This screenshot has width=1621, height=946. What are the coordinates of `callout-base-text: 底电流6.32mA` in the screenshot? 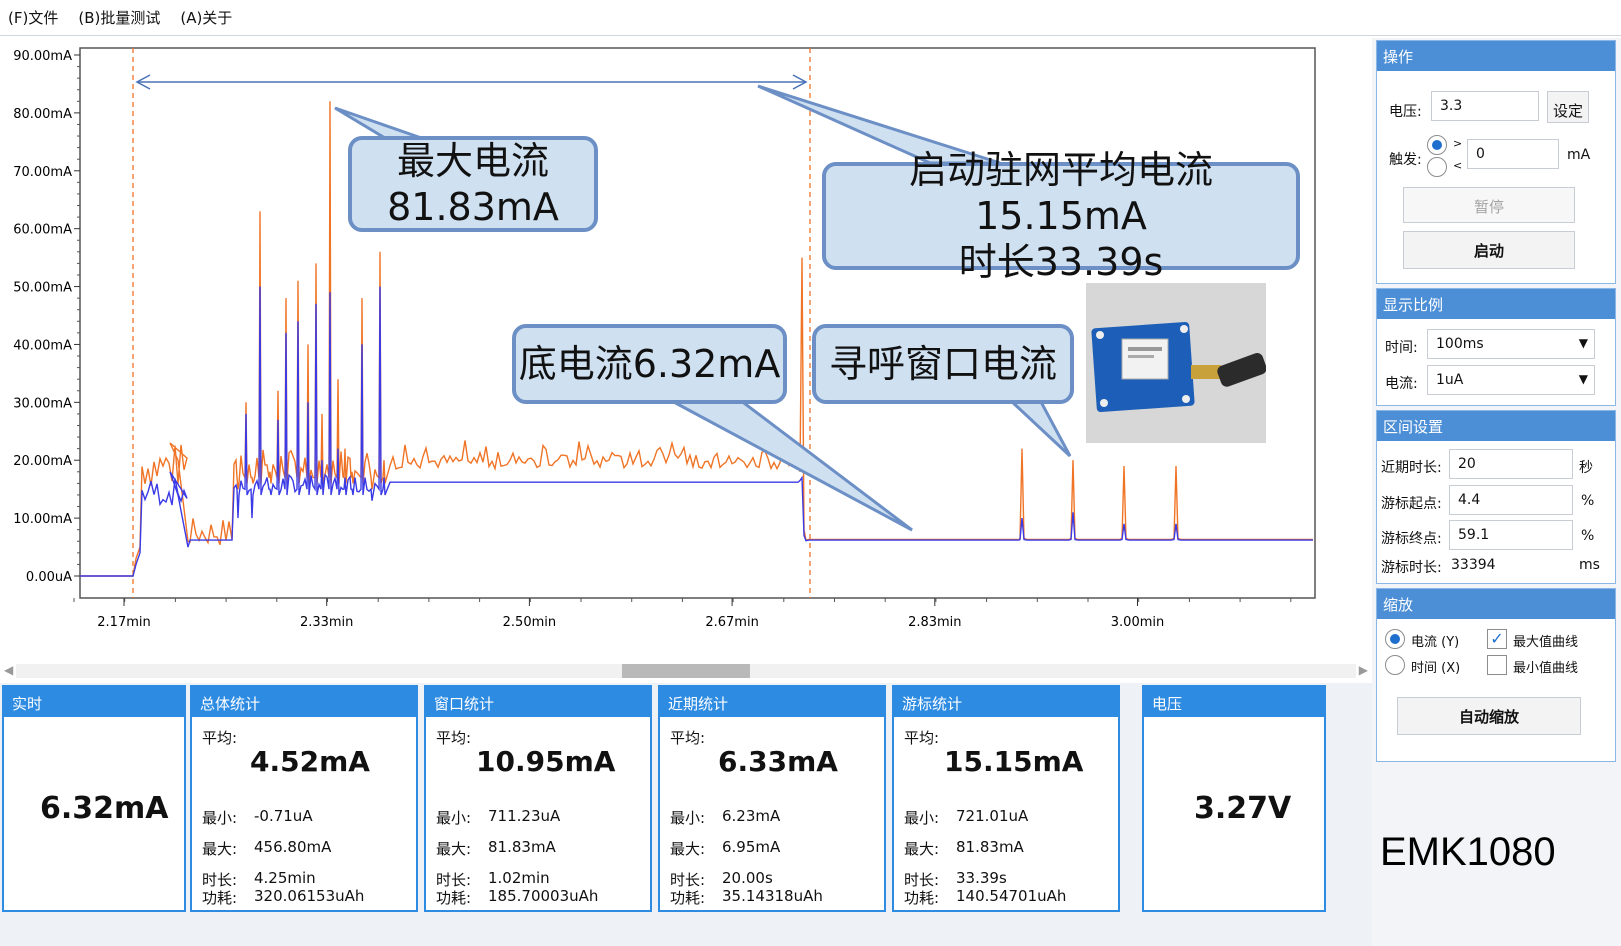 It's located at (649, 364).